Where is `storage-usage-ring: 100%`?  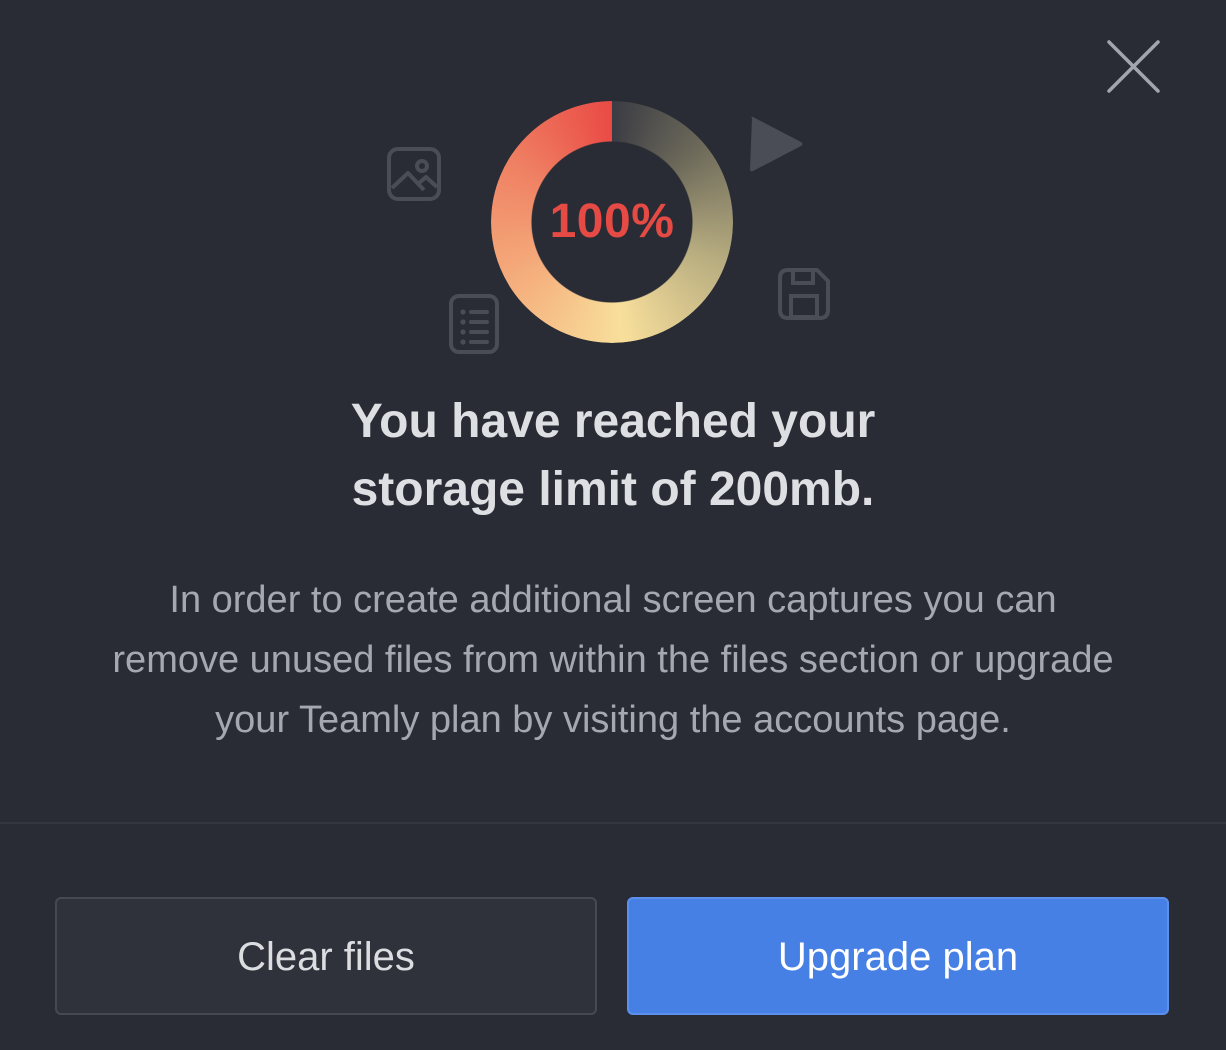 storage-usage-ring: 100% is located at coordinates (612, 222).